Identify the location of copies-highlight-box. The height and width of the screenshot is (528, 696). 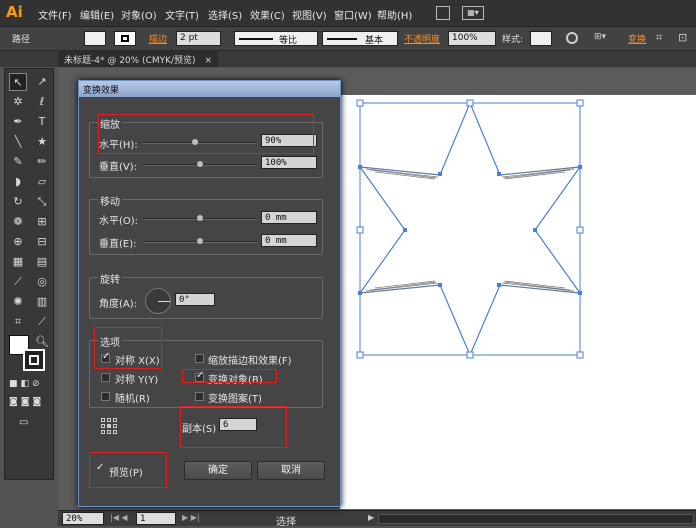
(233, 427).